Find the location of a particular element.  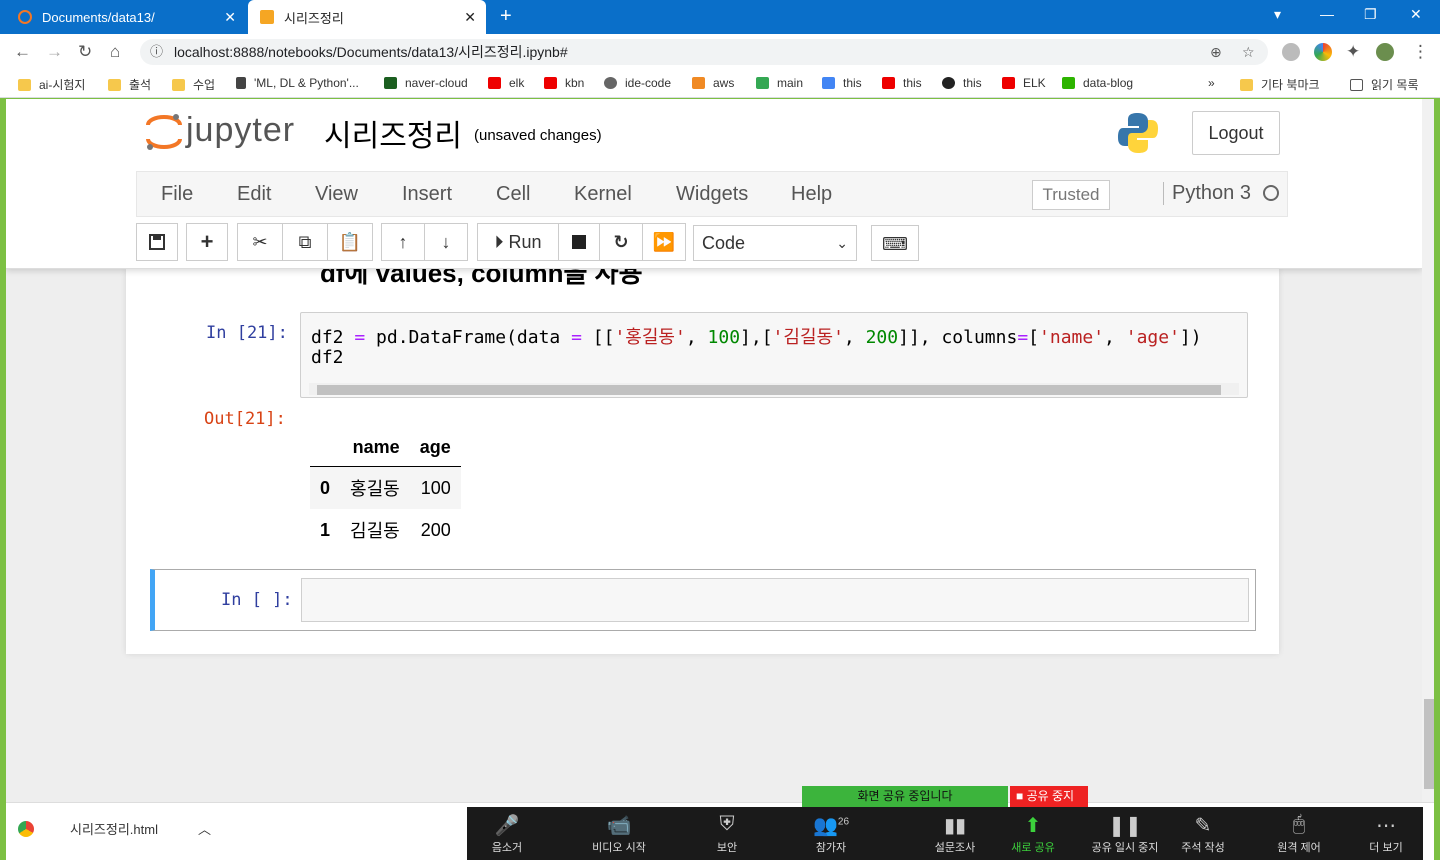

menu-widgets: Widgets is located at coordinates (712, 194).